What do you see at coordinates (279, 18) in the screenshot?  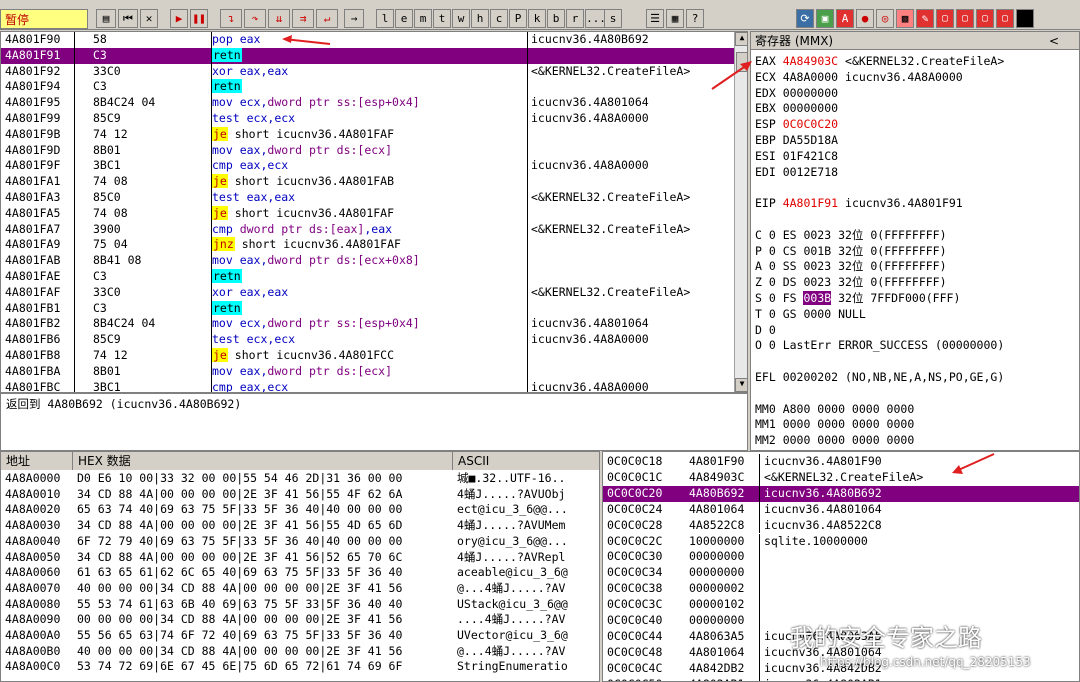 I see `trace-into-icon: ⇊` at bounding box center [279, 18].